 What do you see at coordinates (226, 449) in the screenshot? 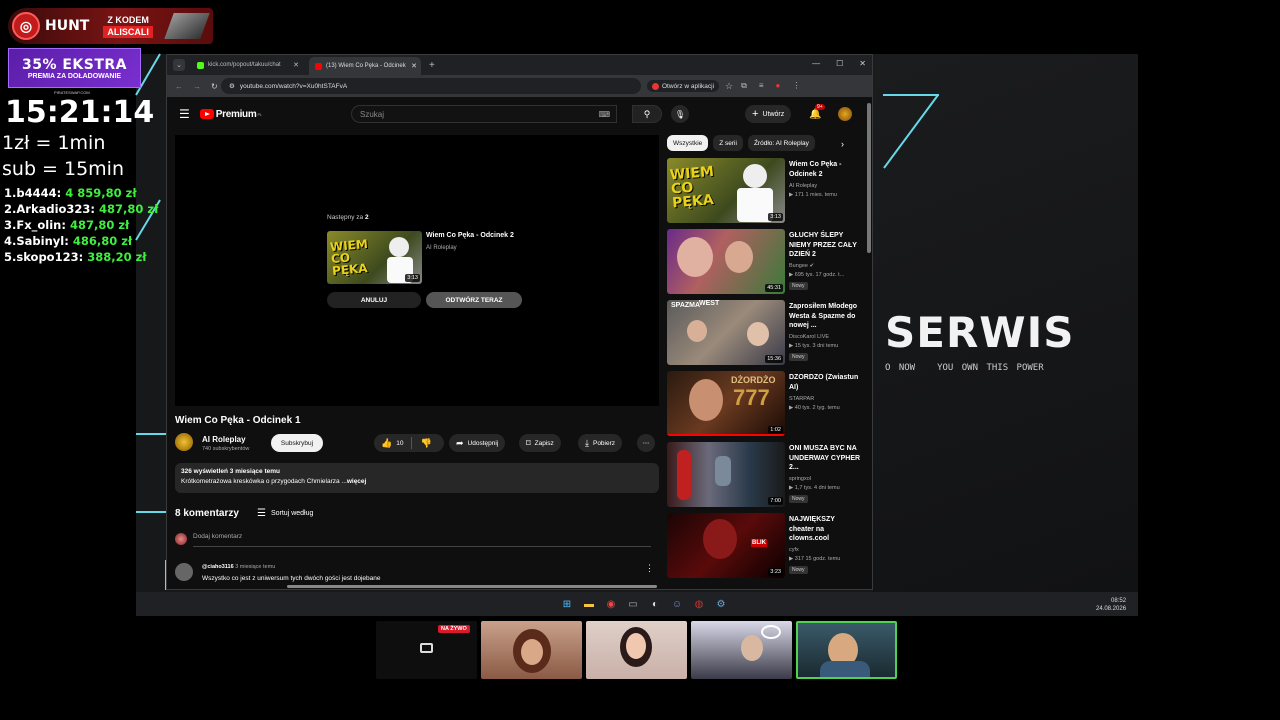
I see `channel-subscribers: 740 subskrybentów` at bounding box center [226, 449].